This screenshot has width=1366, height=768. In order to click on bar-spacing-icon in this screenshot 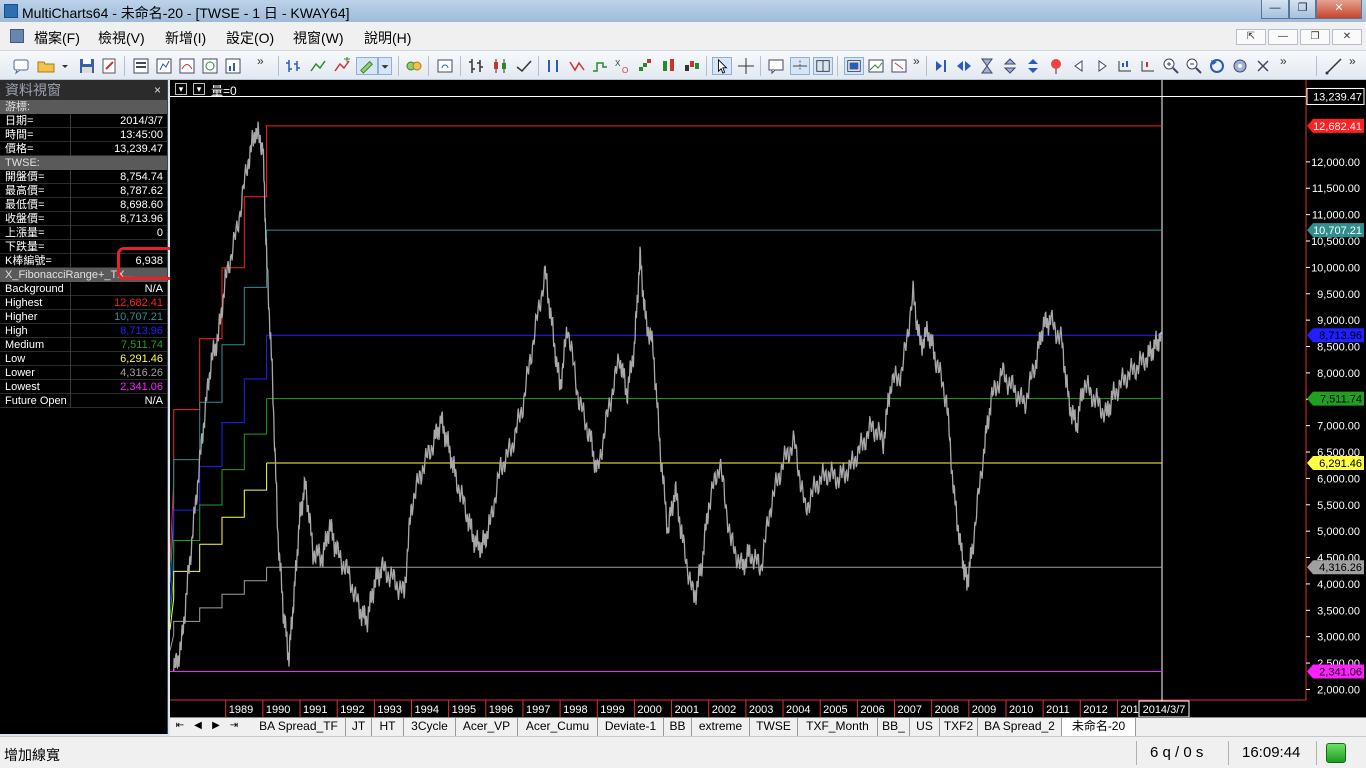, I will do `click(1125, 66)`.